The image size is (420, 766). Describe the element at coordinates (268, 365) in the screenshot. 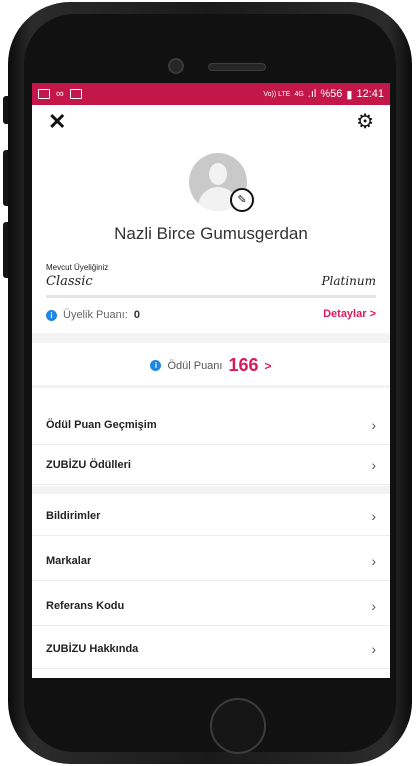

I see `chevron-right-icon: >` at that location.